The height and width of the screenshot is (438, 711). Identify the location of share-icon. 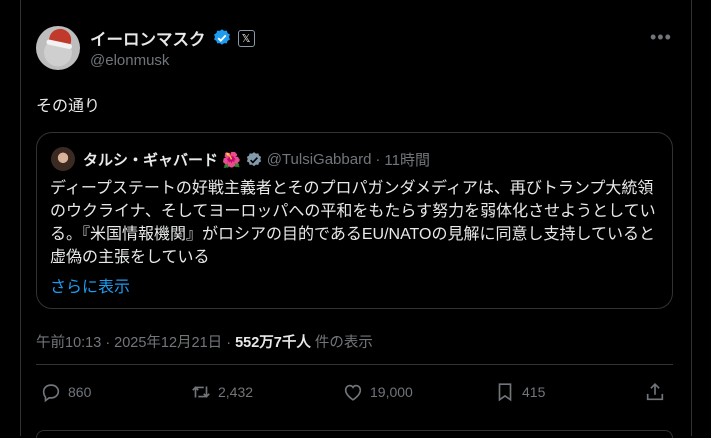
(655, 392).